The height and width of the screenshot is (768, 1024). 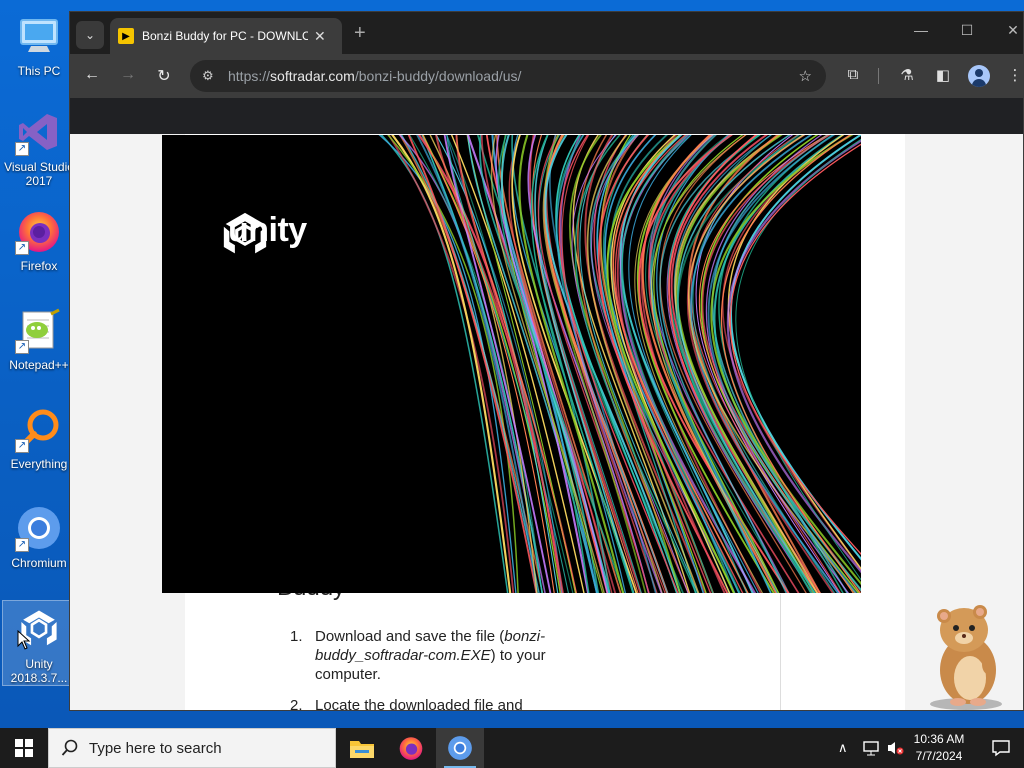 I want to click on notification-icon, so click(x=1001, y=748).